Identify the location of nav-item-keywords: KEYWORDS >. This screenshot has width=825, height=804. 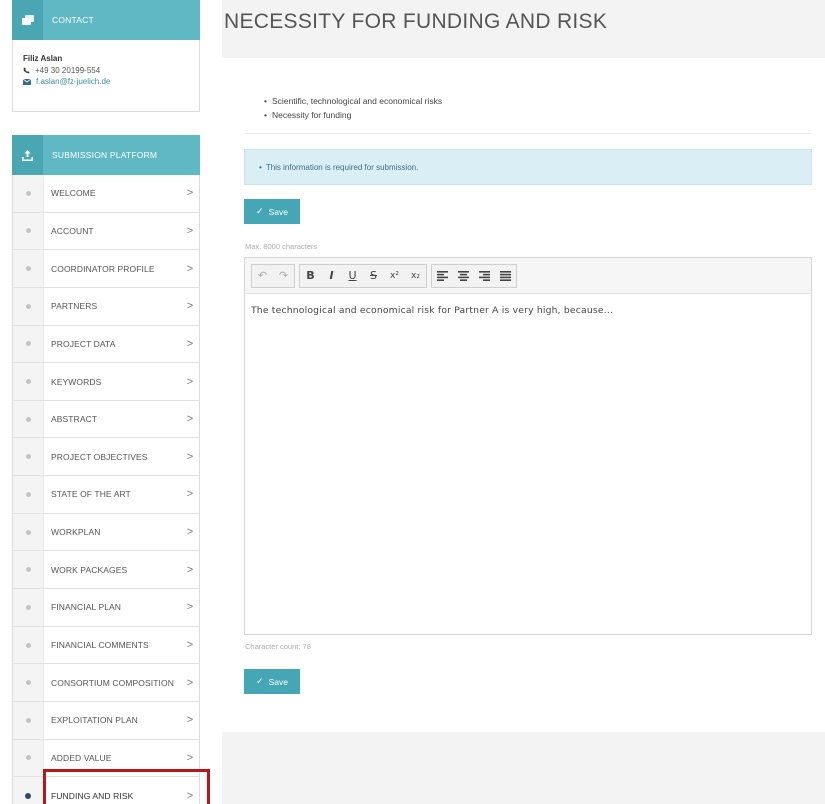
(106, 382).